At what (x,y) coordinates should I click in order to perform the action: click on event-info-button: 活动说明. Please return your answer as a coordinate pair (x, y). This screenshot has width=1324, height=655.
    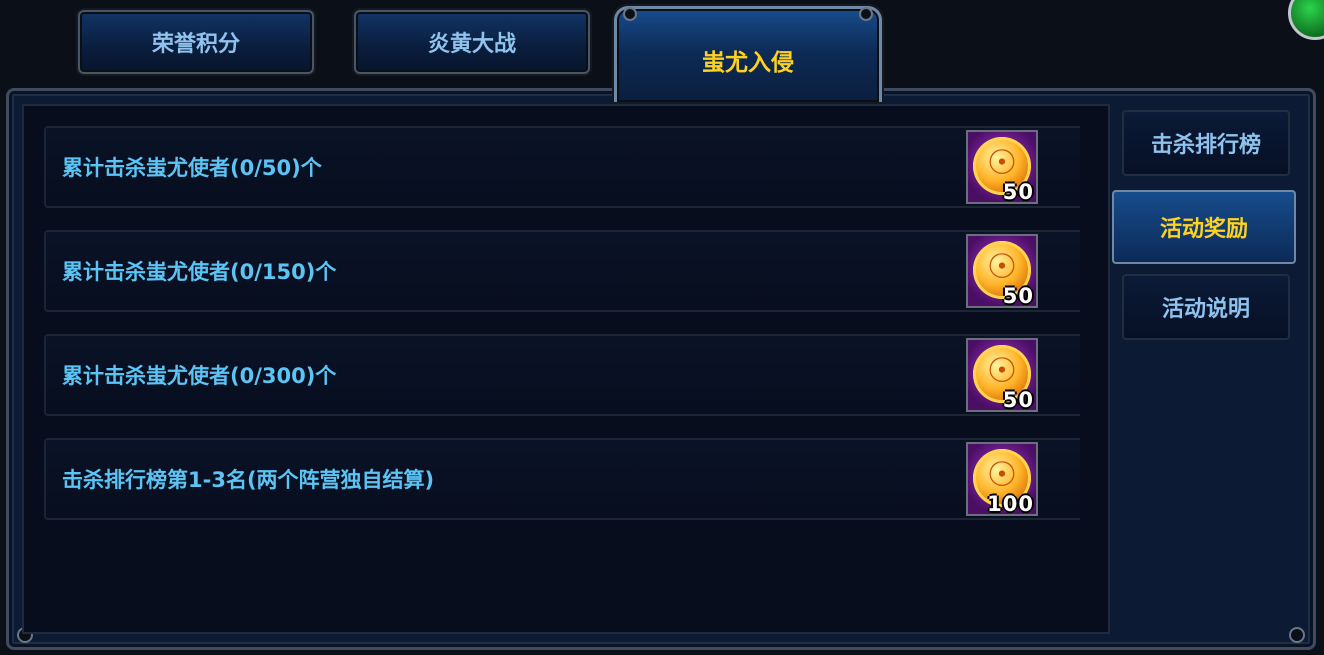
    Looking at the image, I should click on (1206, 307).